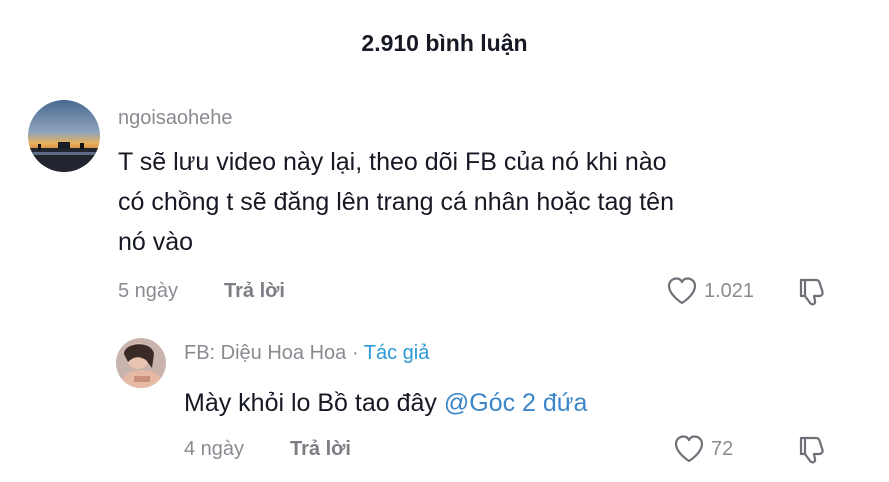 The image size is (889, 482). What do you see at coordinates (175, 118) in the screenshot?
I see `comment-username: ngoisaohehe` at bounding box center [175, 118].